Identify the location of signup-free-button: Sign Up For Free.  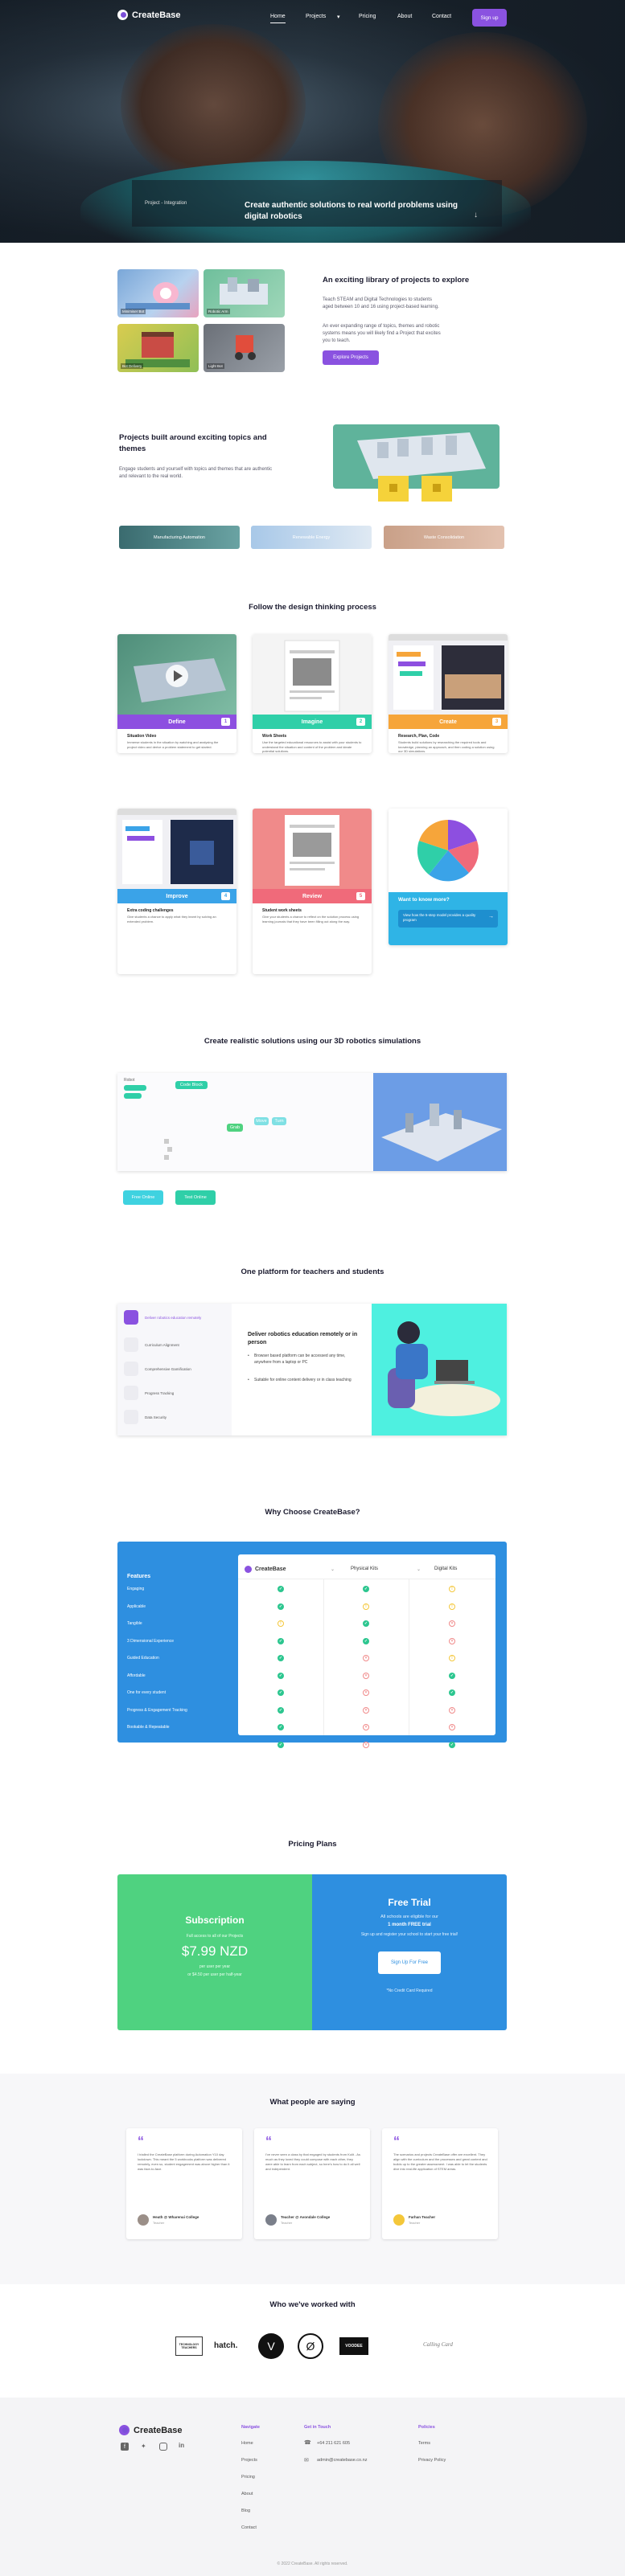
(409, 1962).